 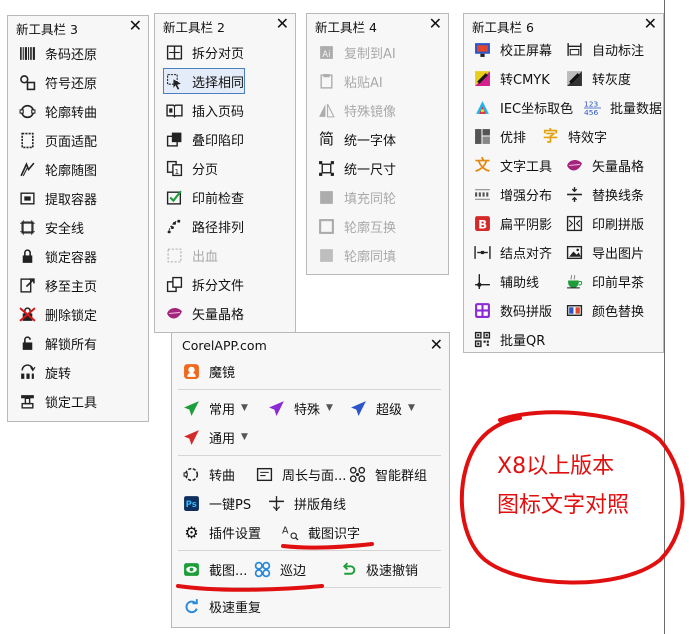 I want to click on tool-one-click-ps: Ps 一键PS, so click(x=217, y=503).